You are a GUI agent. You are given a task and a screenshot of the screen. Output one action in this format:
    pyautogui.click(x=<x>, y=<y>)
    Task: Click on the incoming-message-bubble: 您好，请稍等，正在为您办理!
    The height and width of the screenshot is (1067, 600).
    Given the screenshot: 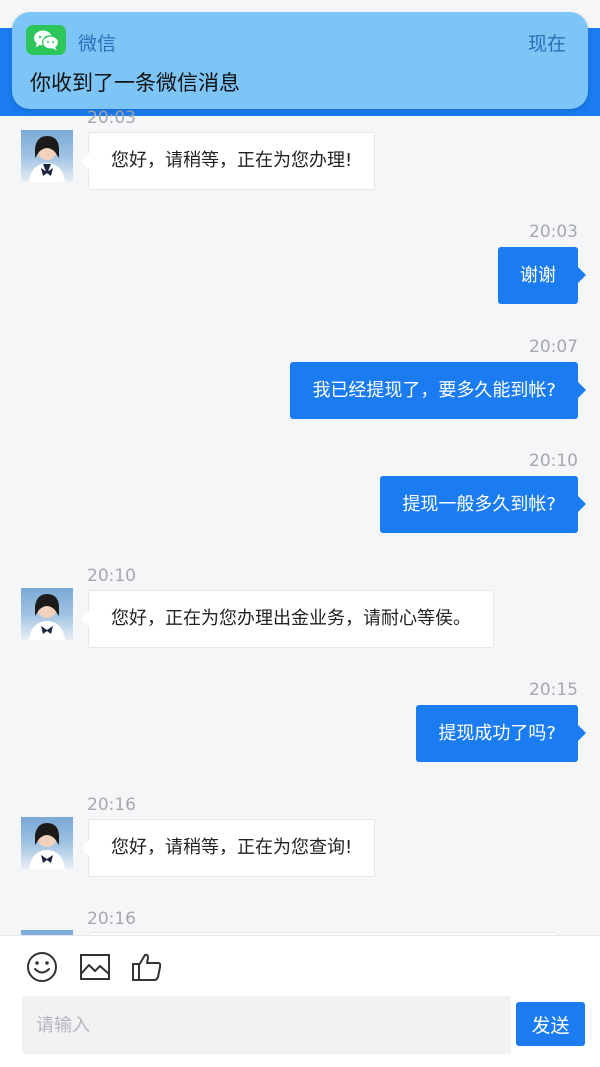 What is the action you would take?
    pyautogui.click(x=228, y=161)
    